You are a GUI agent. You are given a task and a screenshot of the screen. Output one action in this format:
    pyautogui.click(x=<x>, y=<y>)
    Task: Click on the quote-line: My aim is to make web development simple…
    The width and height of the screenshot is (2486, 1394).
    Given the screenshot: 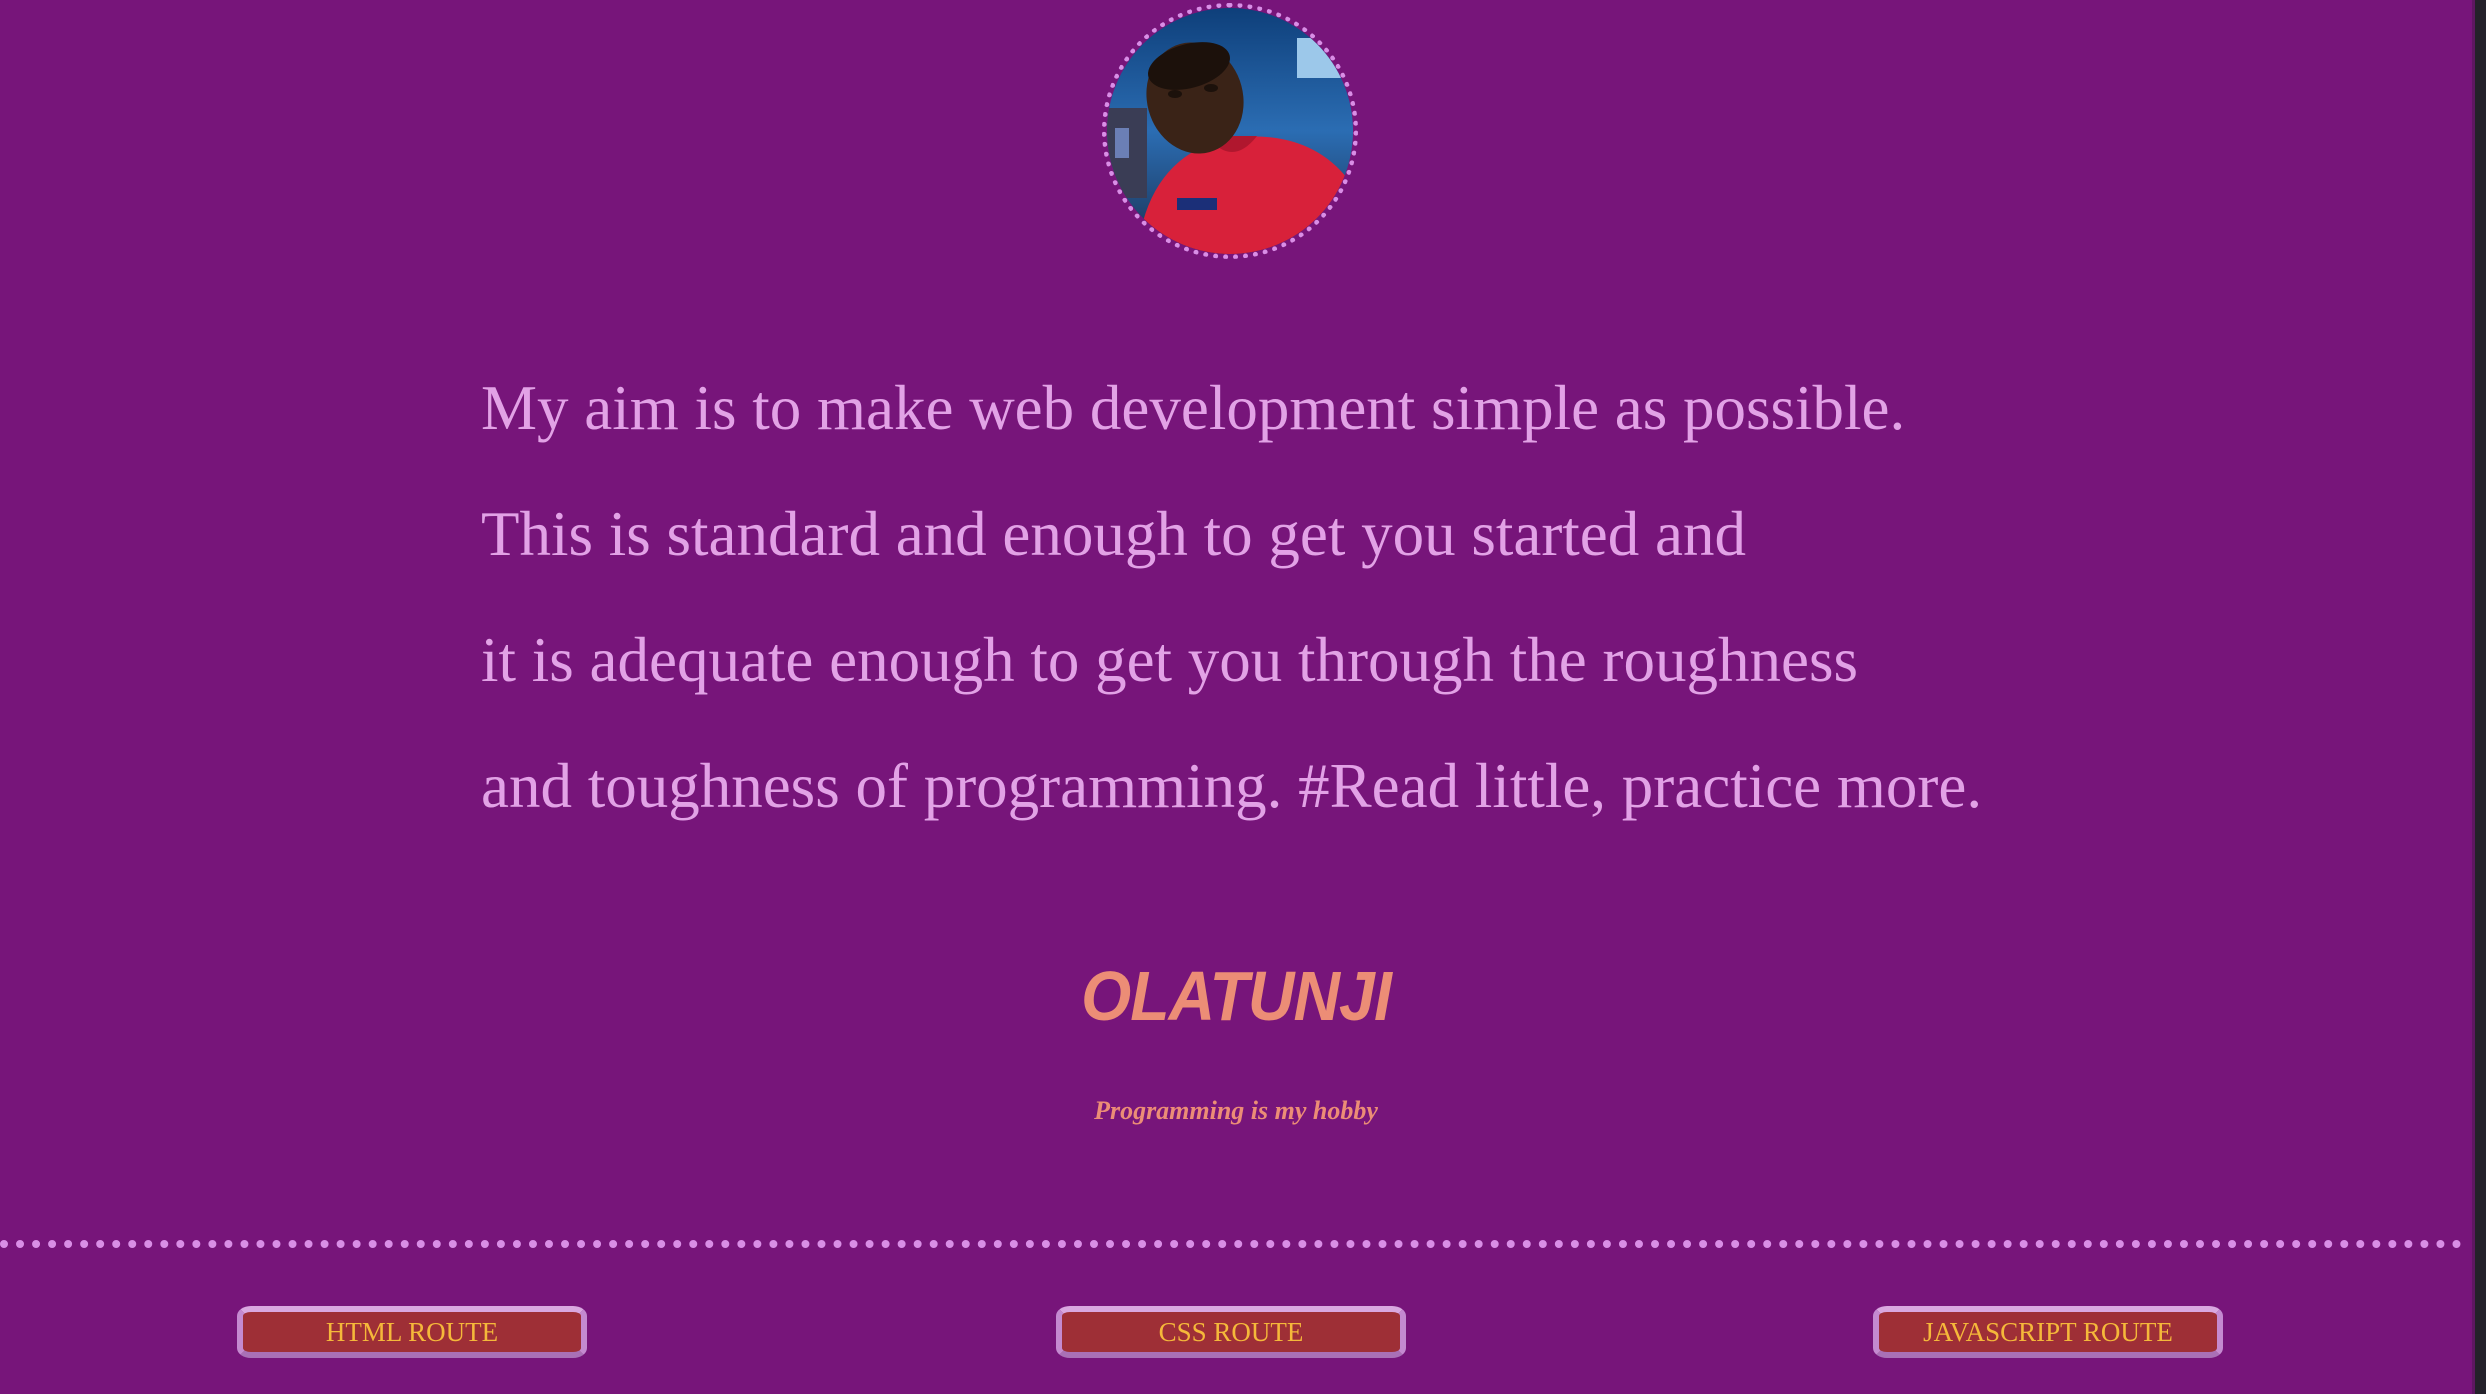 What is the action you would take?
    pyautogui.click(x=1193, y=408)
    